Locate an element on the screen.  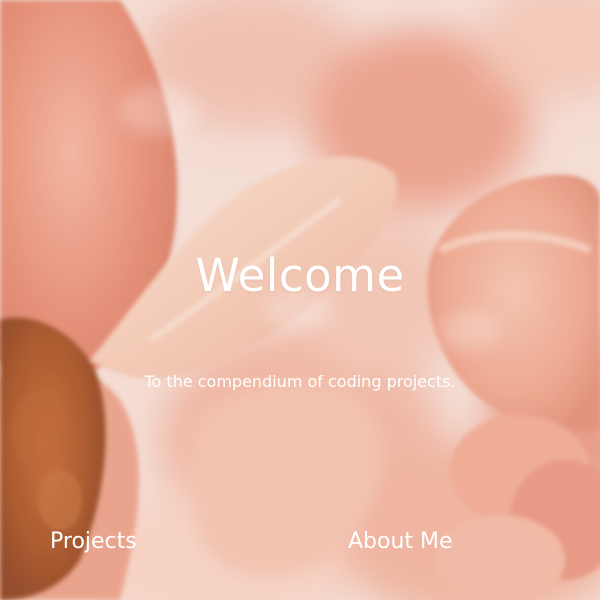
projects-link: Projects is located at coordinates (93, 542).